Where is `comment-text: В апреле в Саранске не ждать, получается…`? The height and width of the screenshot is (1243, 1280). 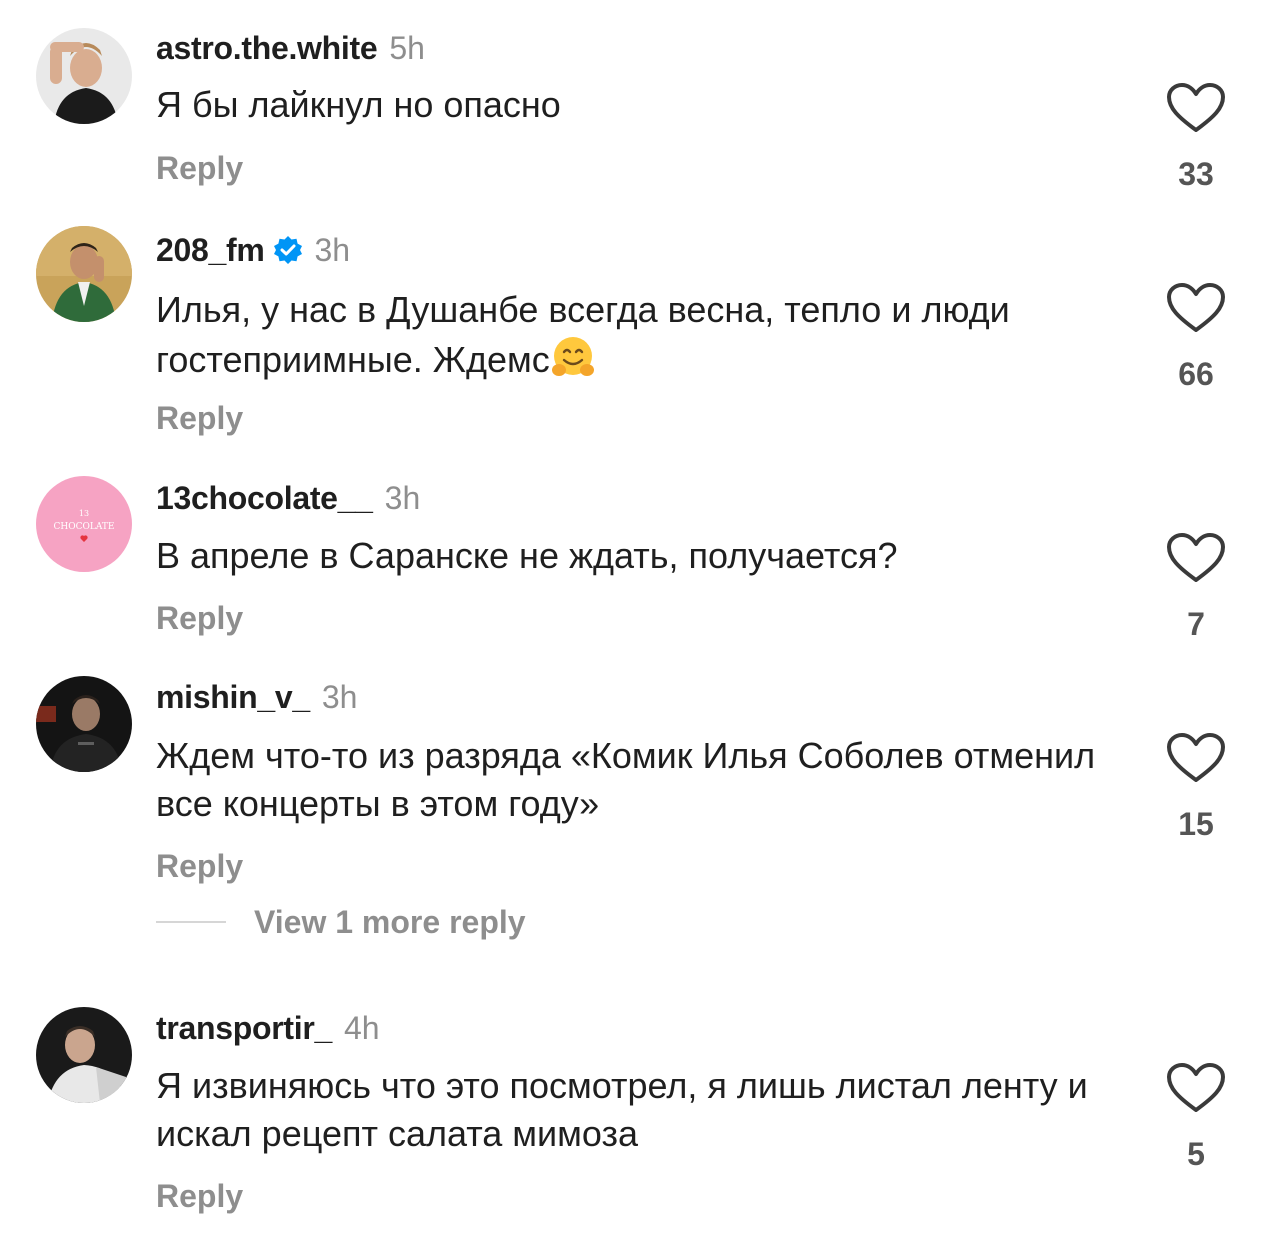
comment-text: В апреле в Саранске не ждать, получается… is located at coordinates (527, 555).